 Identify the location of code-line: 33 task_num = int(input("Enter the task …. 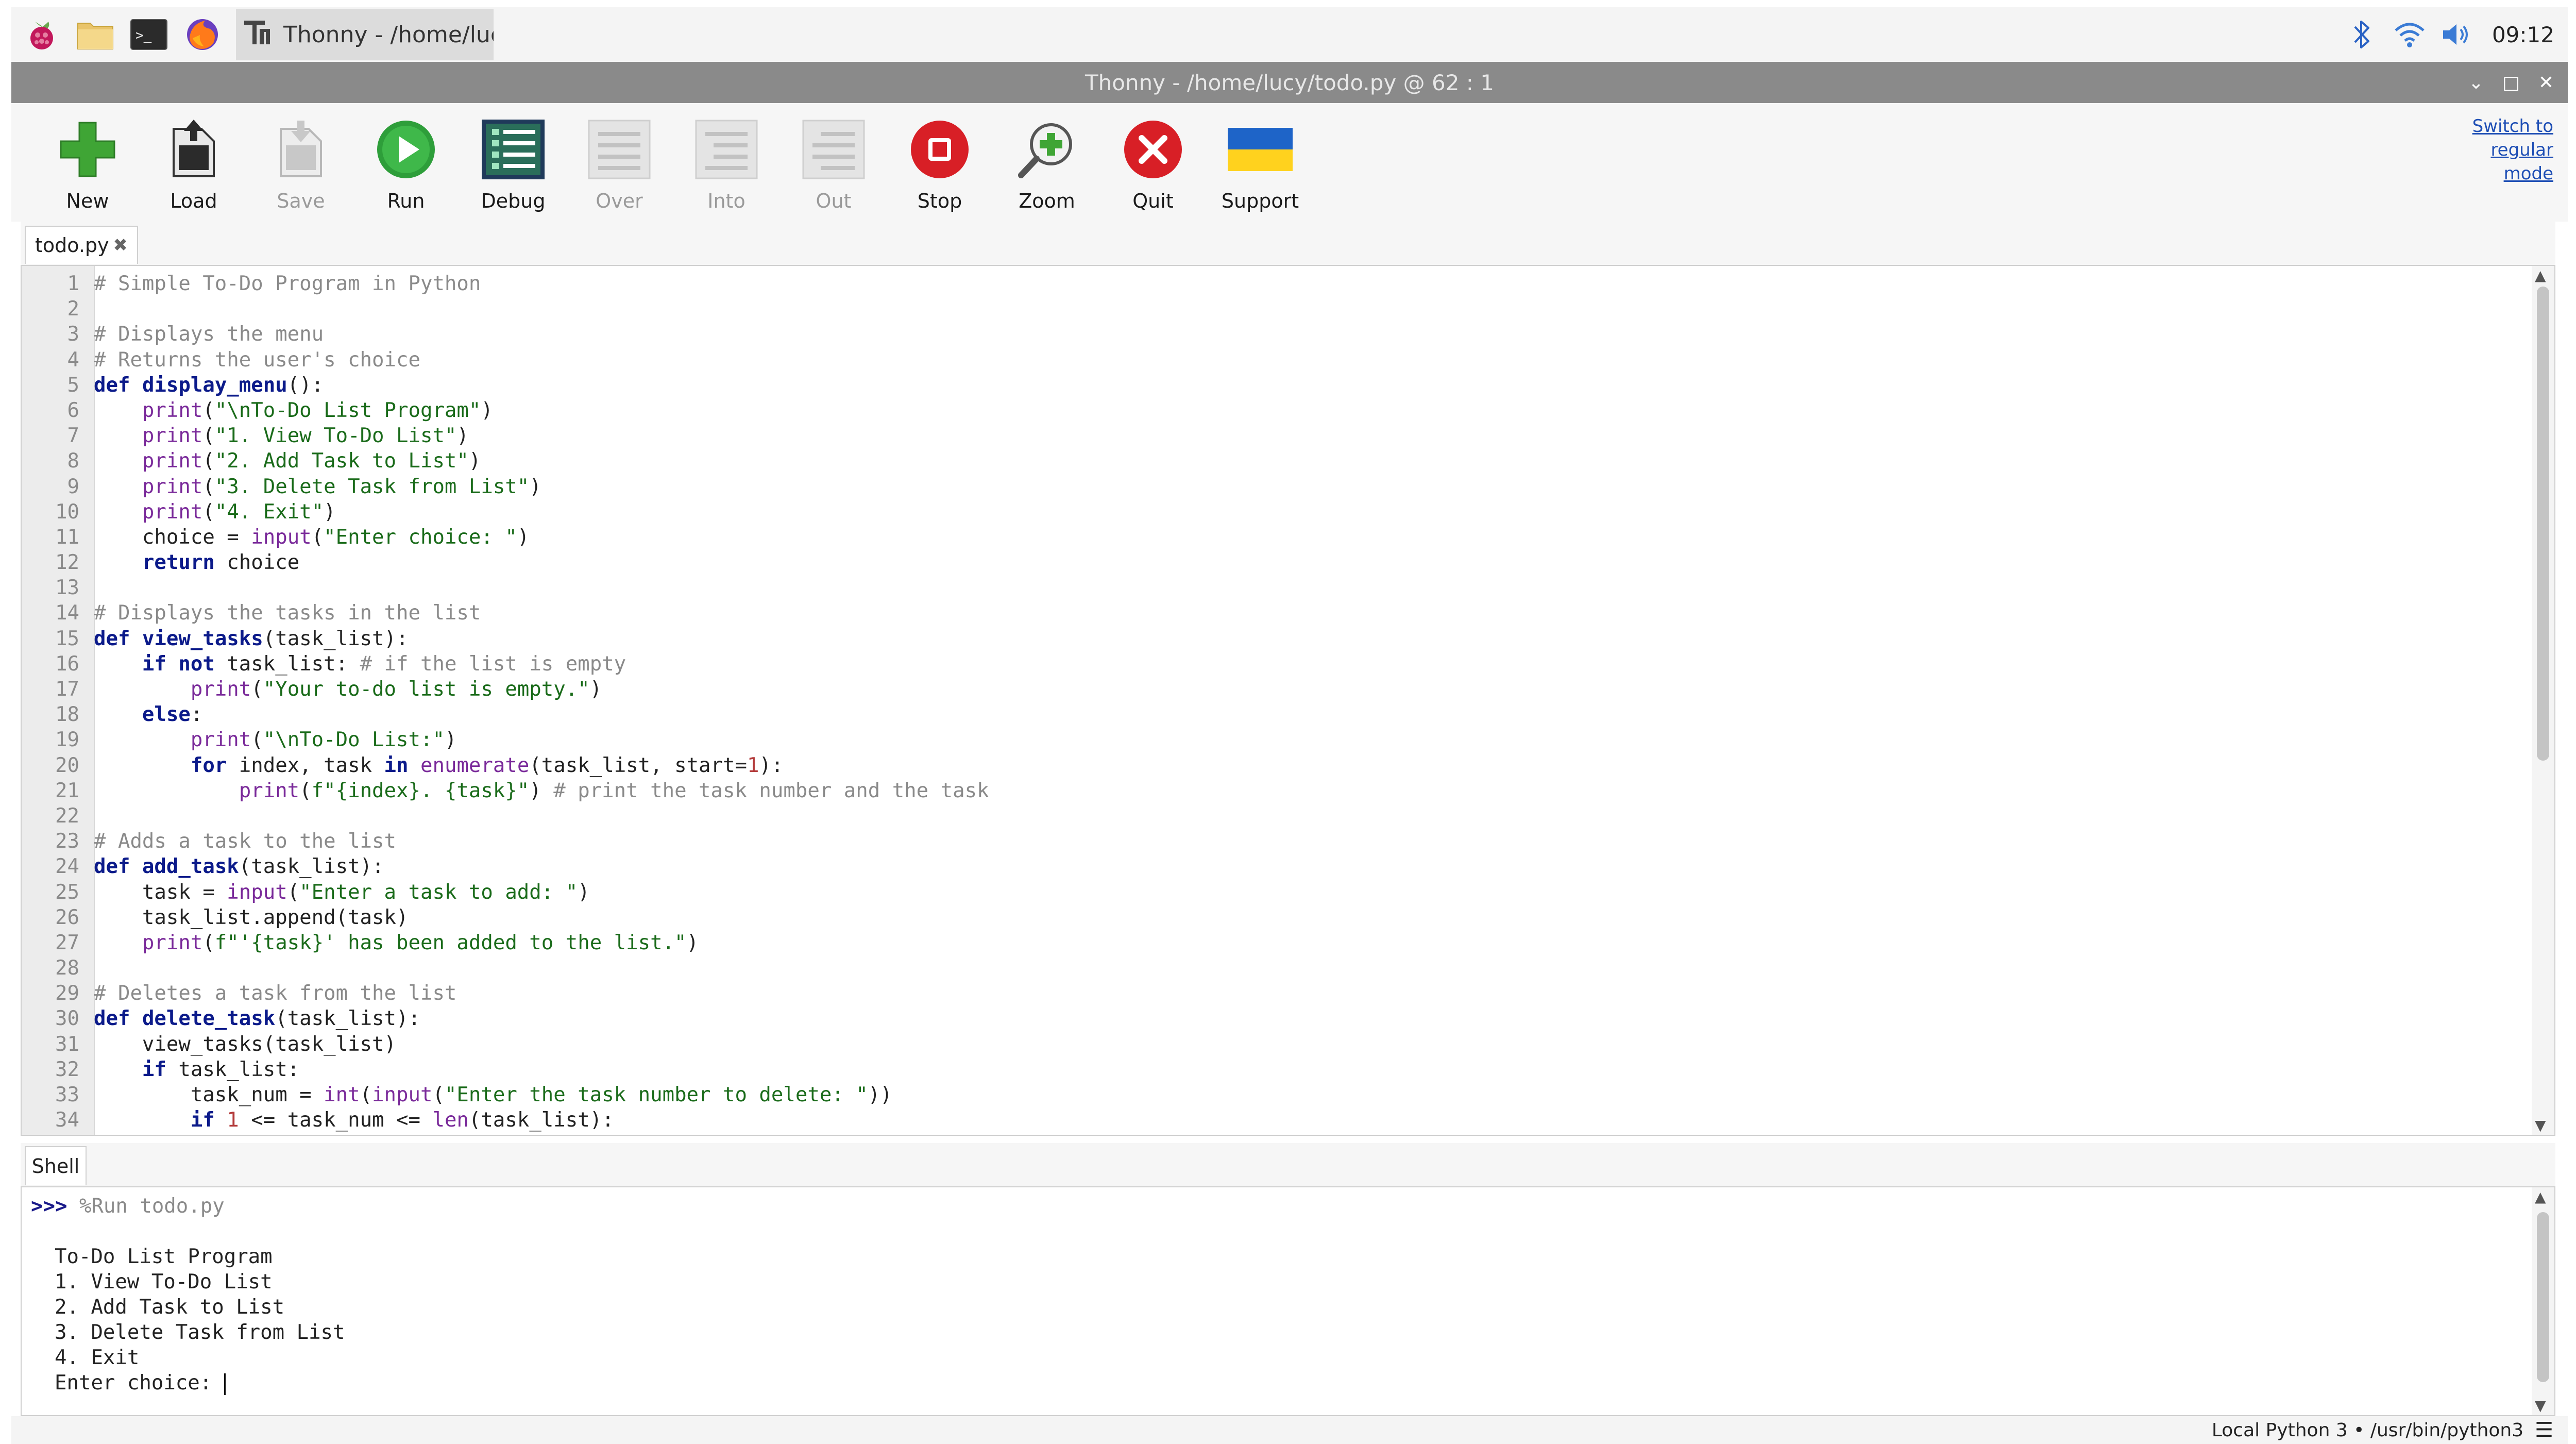
(1289, 1094).